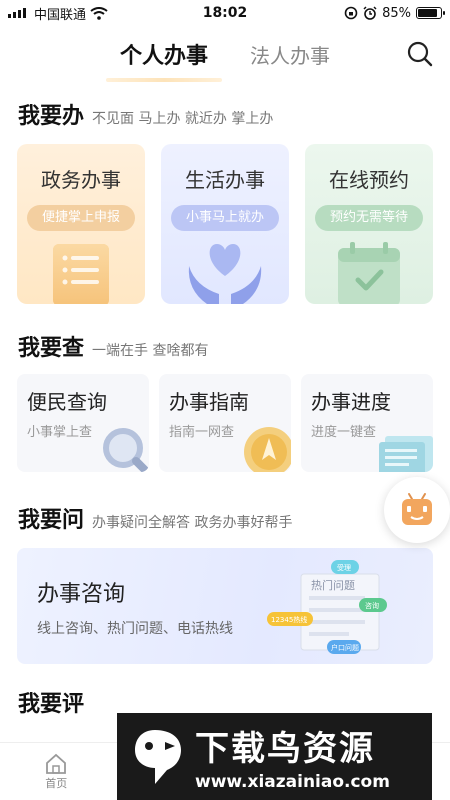 Image resolution: width=450 pixels, height=800 pixels. Describe the element at coordinates (225, 218) in the screenshot. I see `card-pill: 小事马上就办` at that location.